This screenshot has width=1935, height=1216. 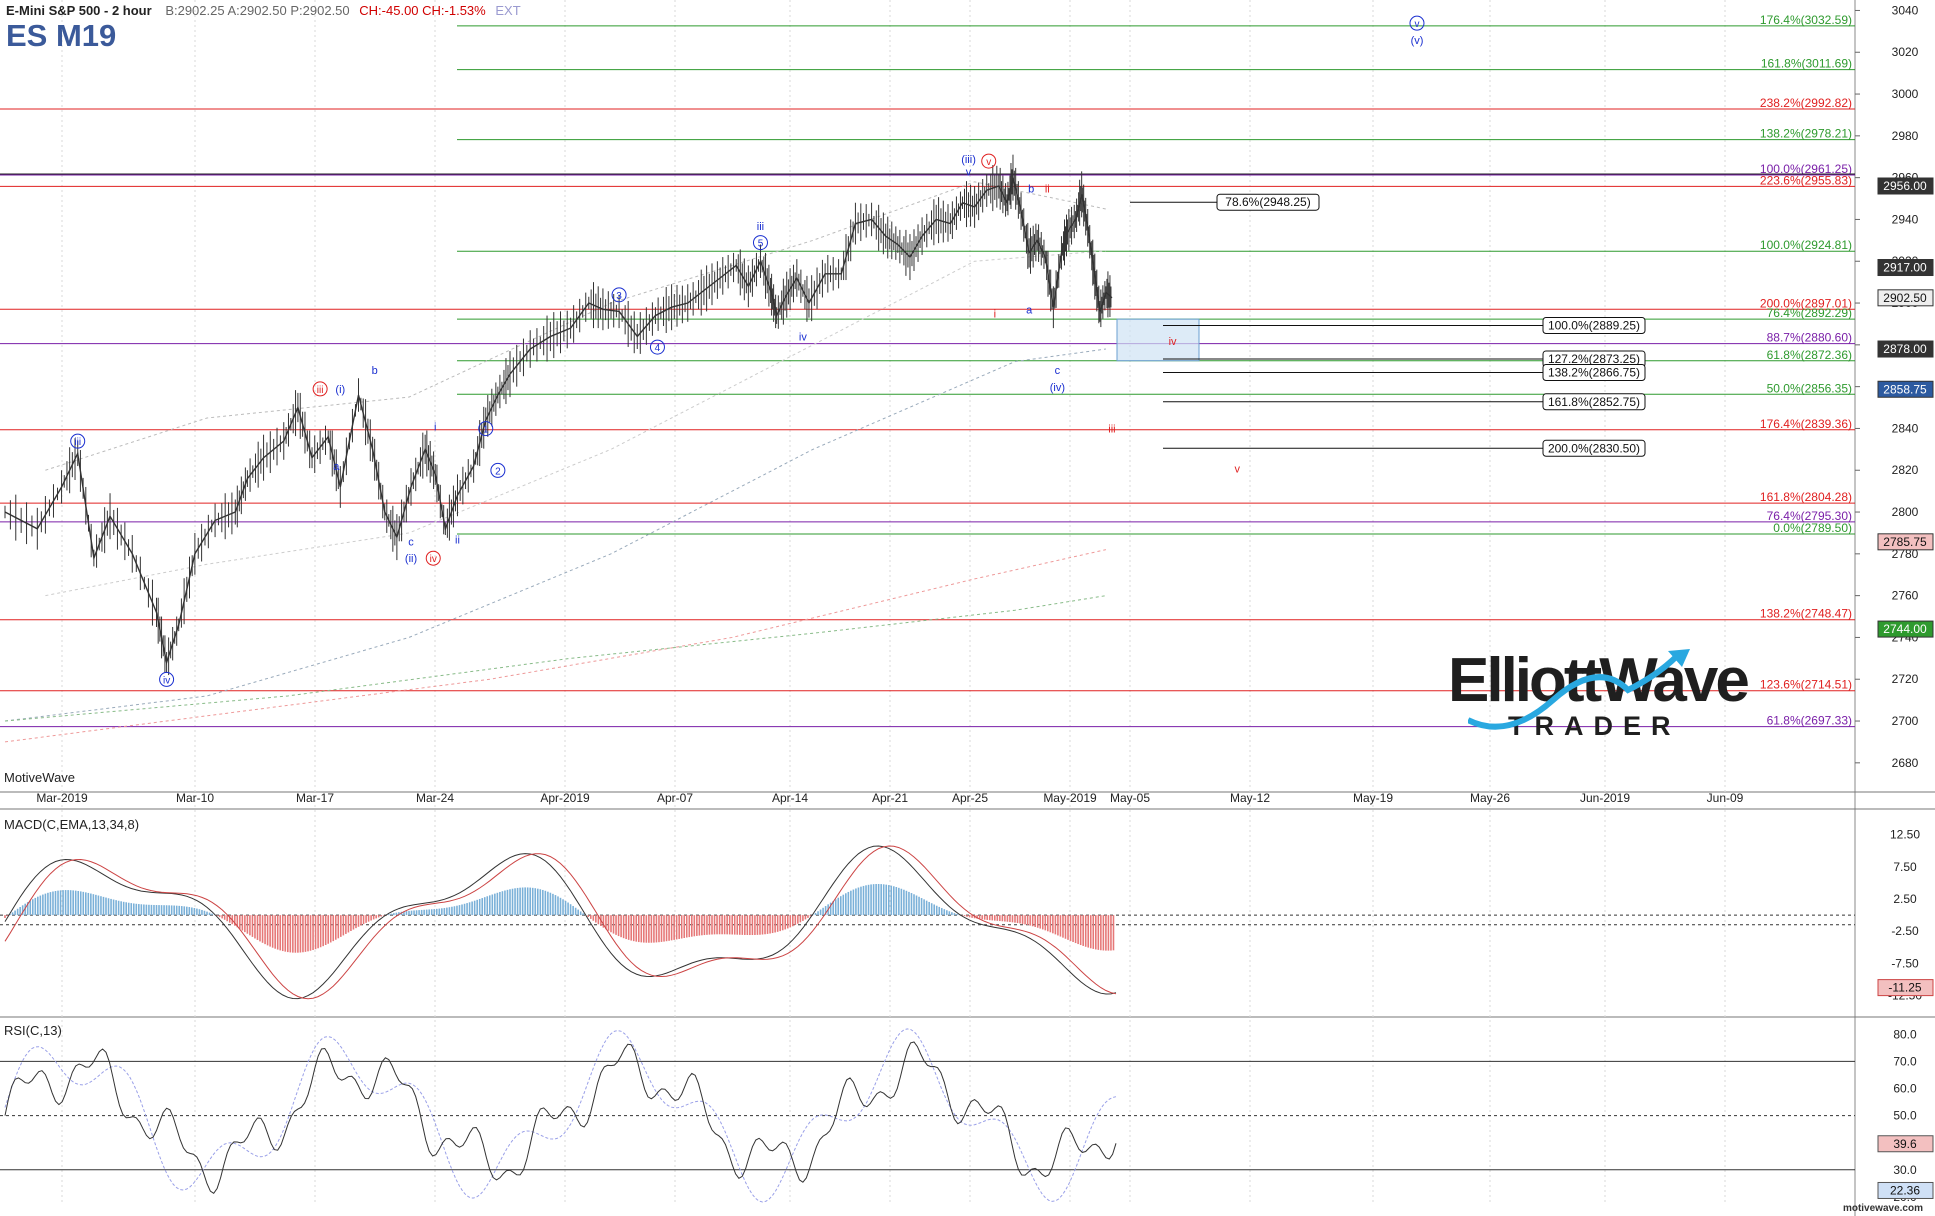 I want to click on fib-level-label: 88.7%(2880.60), so click(x=1809, y=338).